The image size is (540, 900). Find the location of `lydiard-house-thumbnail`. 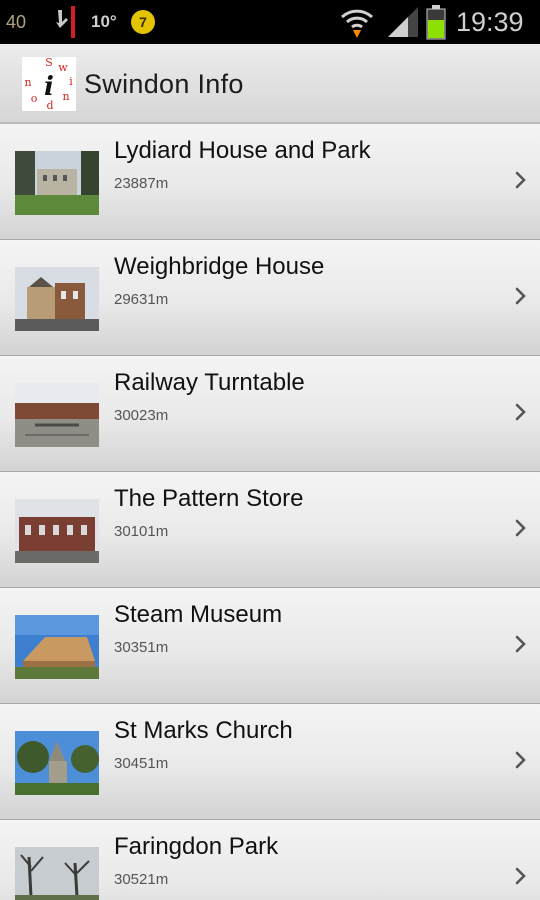

lydiard-house-thumbnail is located at coordinates (57, 183).